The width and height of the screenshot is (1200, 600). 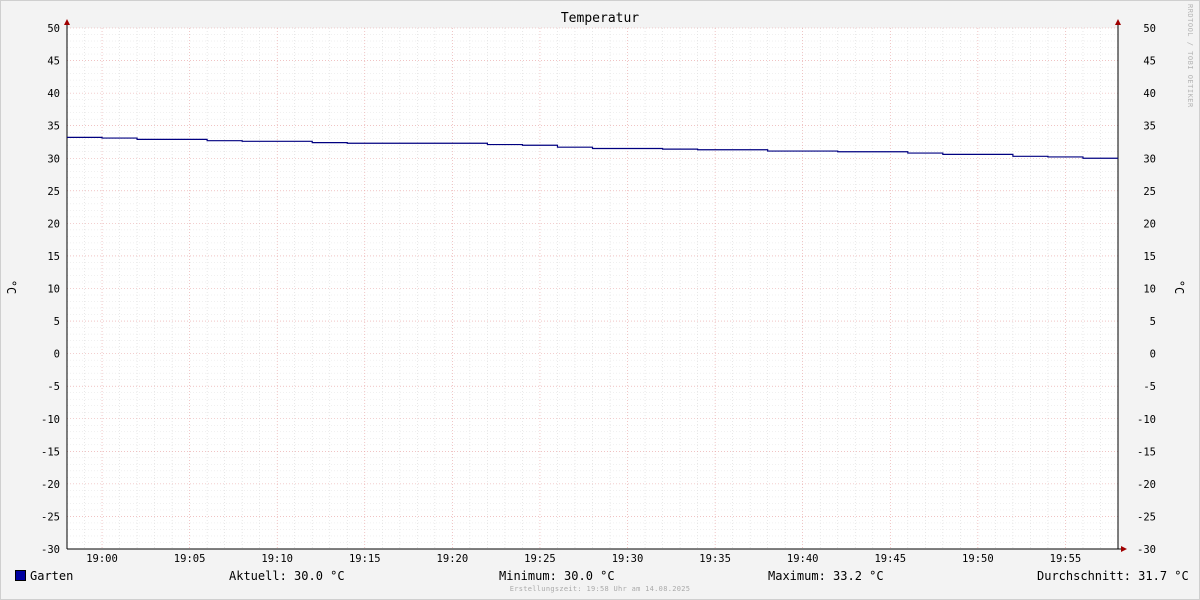 I want to click on chart-title: Temperatur, so click(x=600, y=18).